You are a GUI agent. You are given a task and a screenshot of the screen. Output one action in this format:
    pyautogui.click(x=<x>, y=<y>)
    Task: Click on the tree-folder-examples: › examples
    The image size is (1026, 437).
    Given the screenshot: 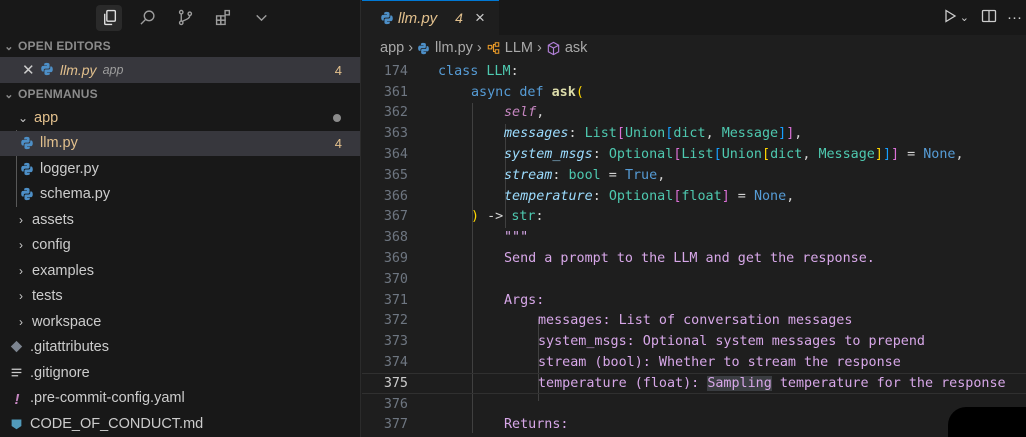 What is the action you would take?
    pyautogui.click(x=180, y=271)
    